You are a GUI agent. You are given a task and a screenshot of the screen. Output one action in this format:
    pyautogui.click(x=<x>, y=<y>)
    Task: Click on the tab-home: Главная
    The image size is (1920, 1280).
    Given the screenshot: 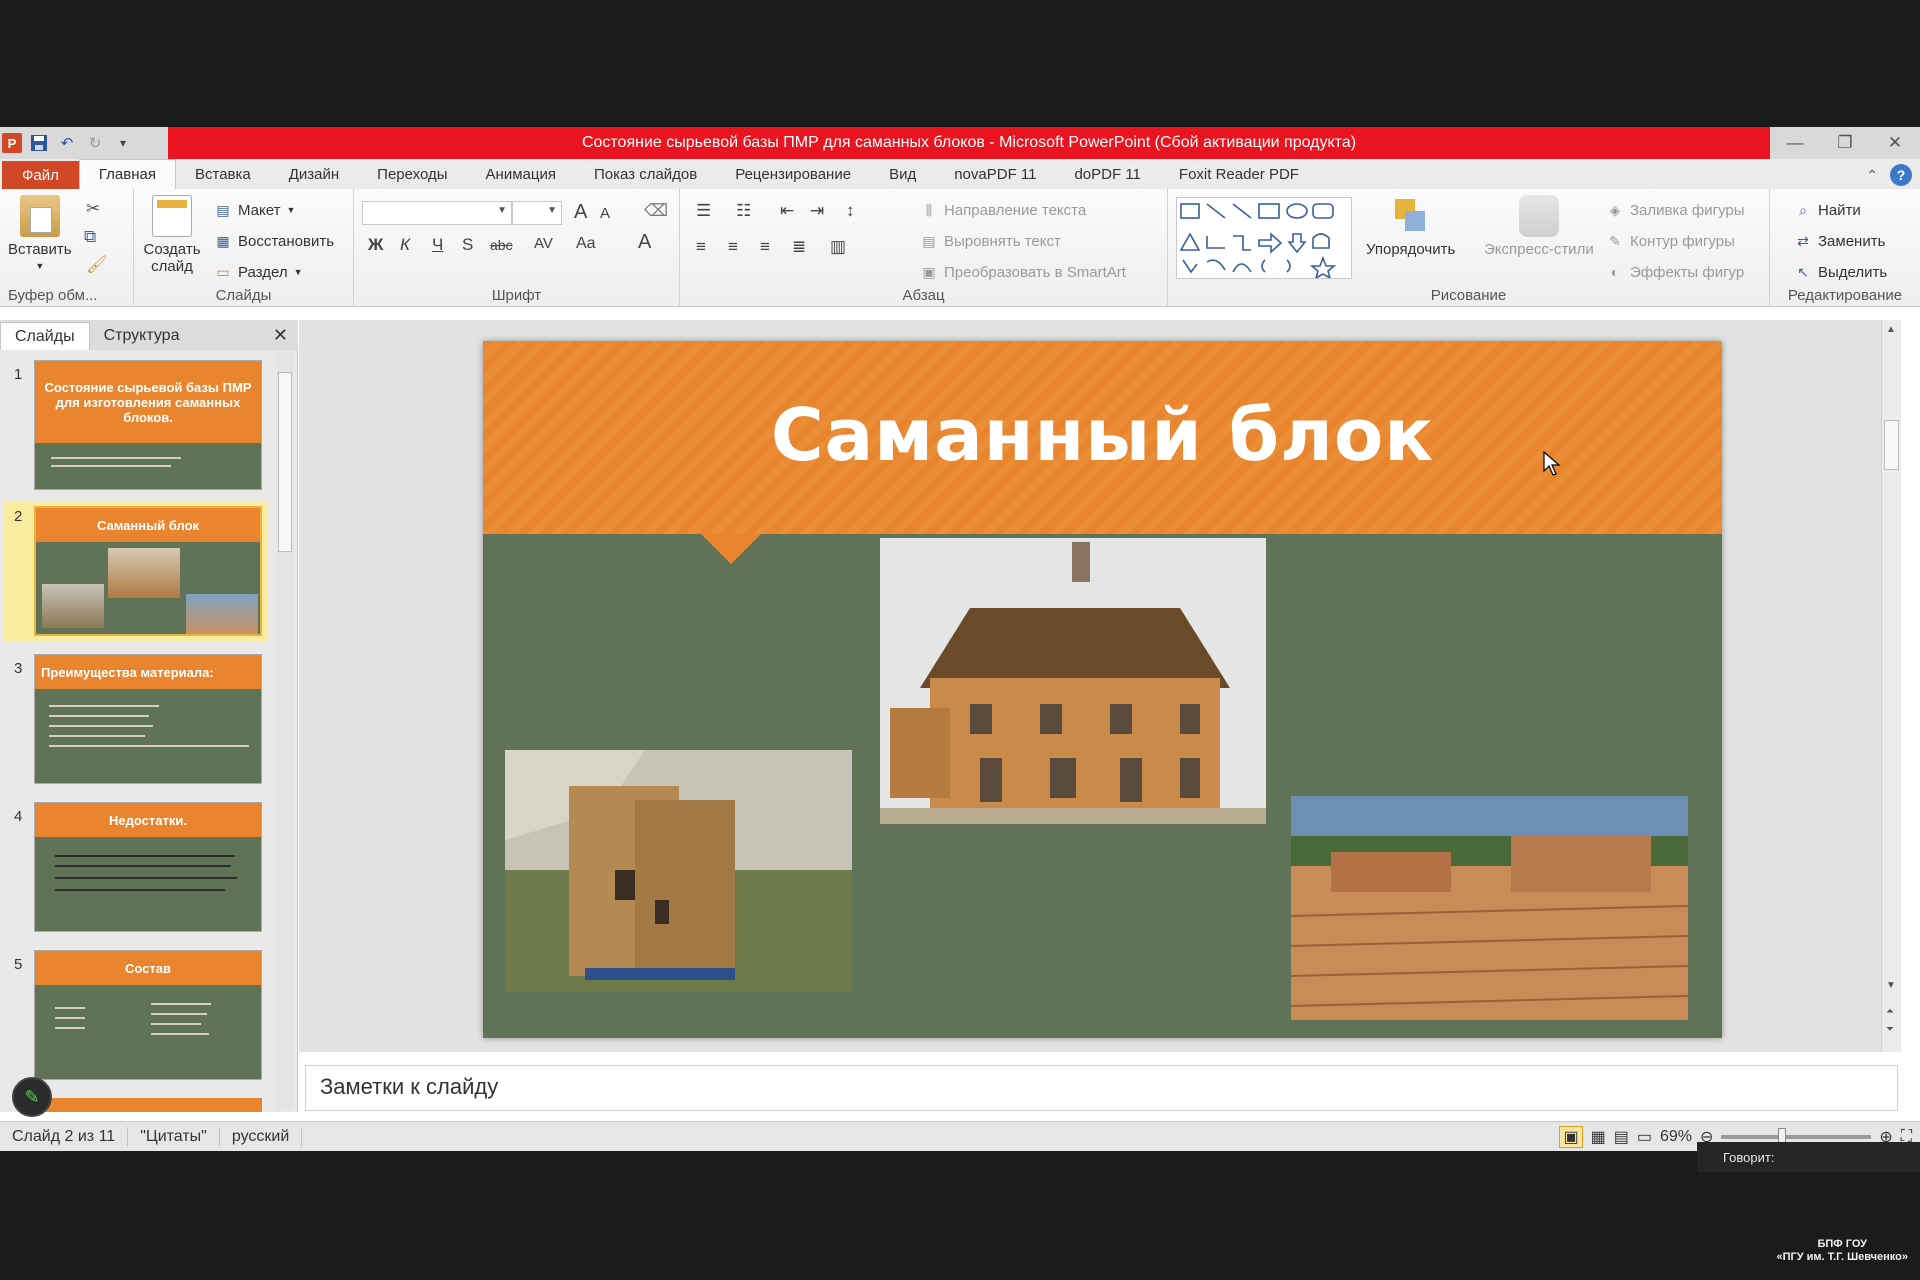 What is the action you would take?
    pyautogui.click(x=127, y=174)
    